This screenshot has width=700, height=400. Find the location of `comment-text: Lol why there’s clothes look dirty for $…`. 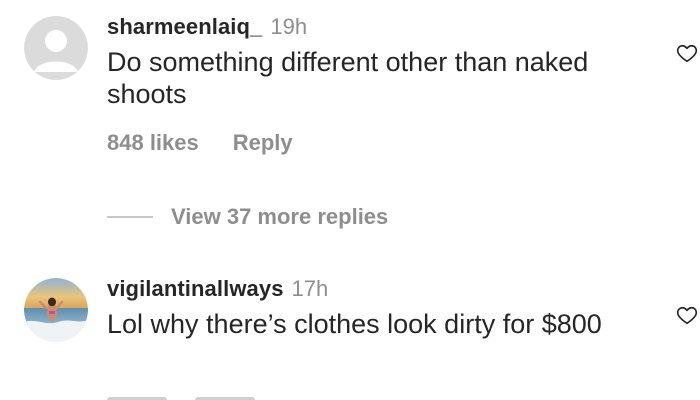

comment-text: Lol why there’s clothes look dirty for $… is located at coordinates (354, 324).